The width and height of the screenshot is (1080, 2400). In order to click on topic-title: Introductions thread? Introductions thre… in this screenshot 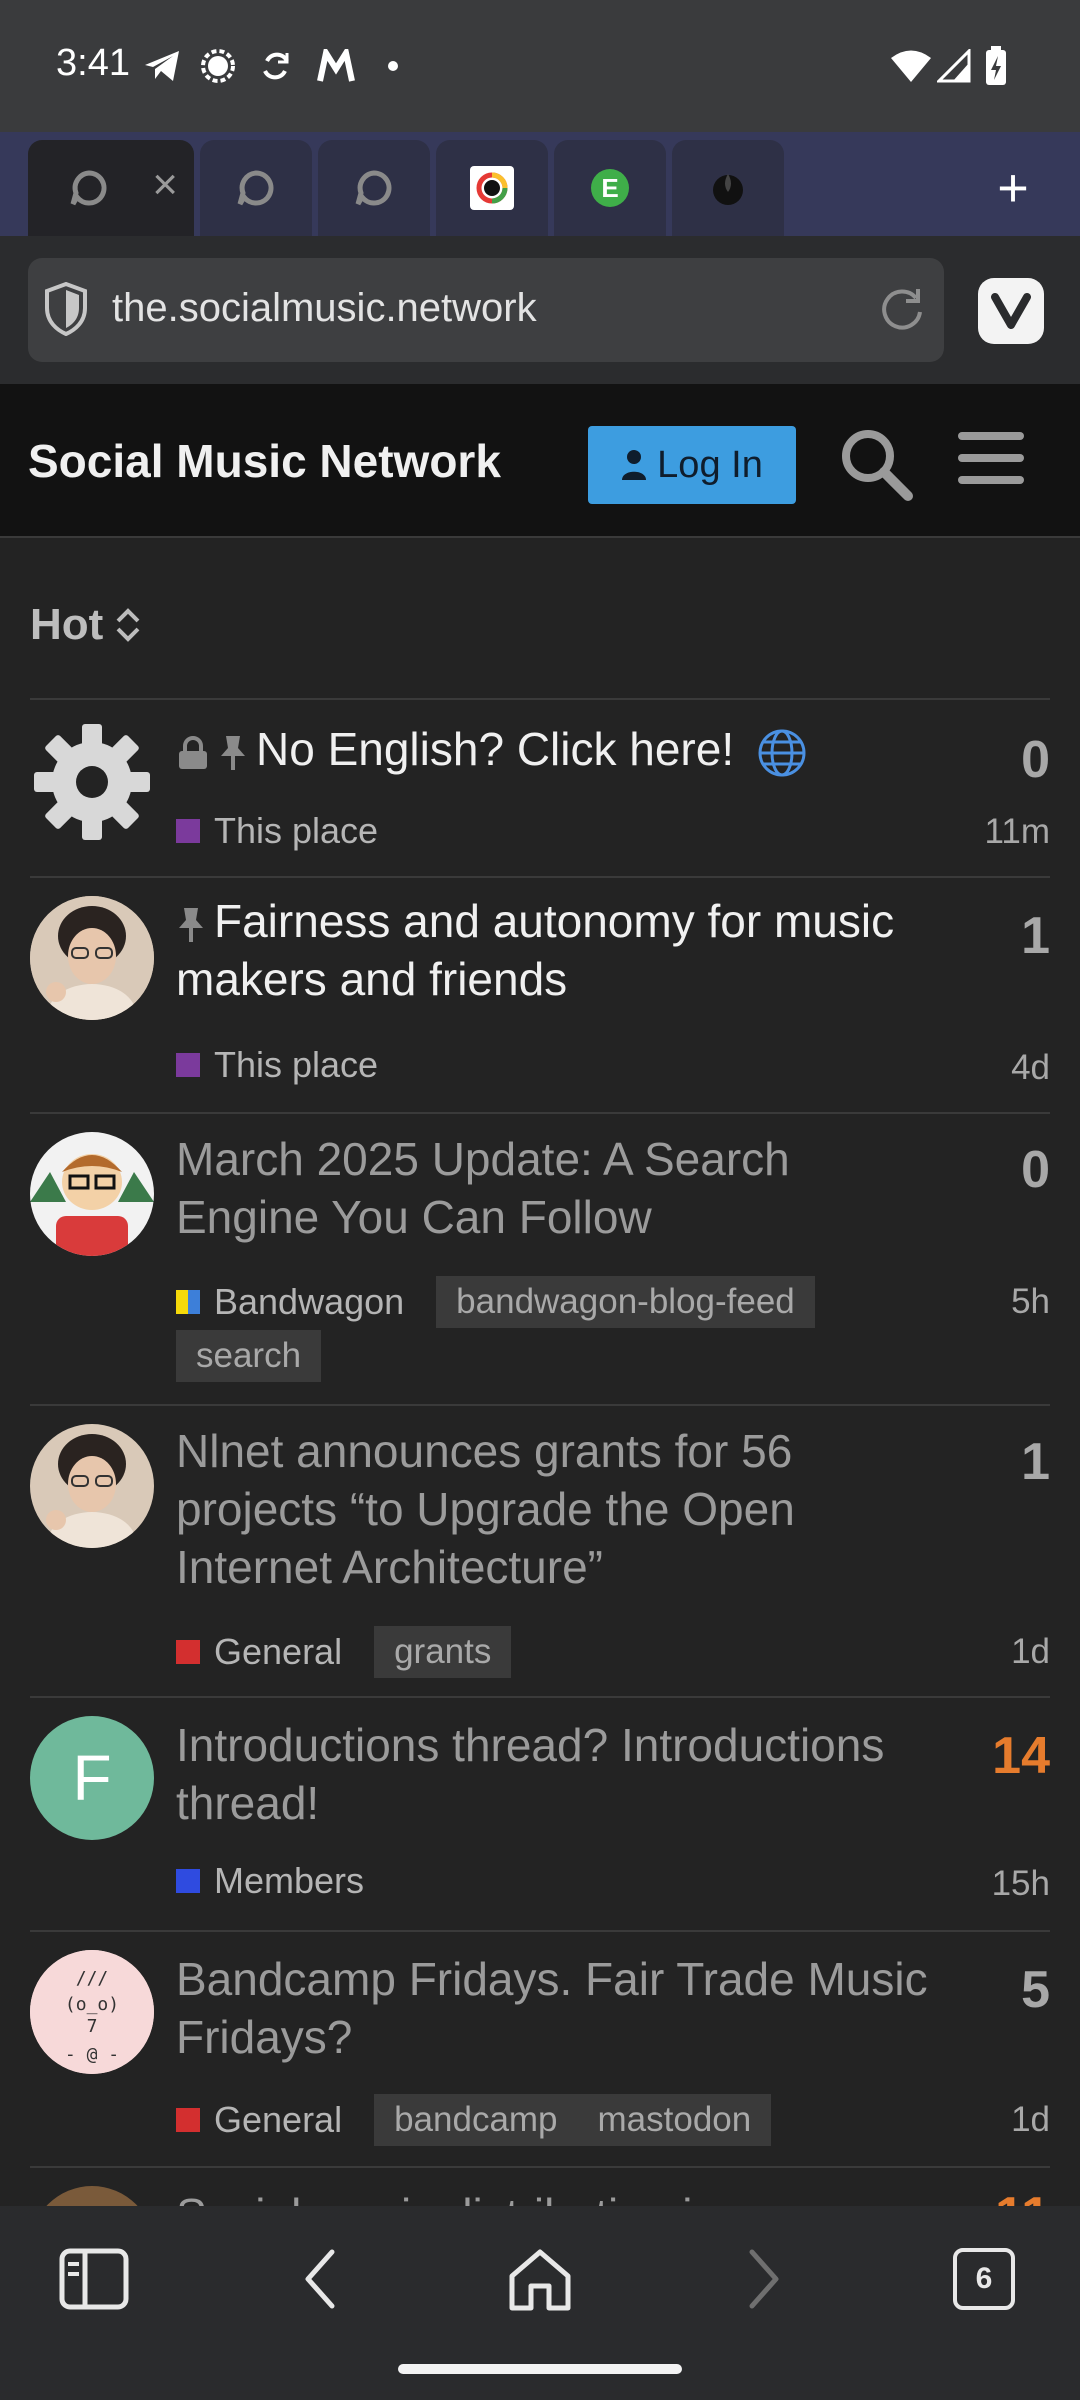, I will do `click(556, 1774)`.